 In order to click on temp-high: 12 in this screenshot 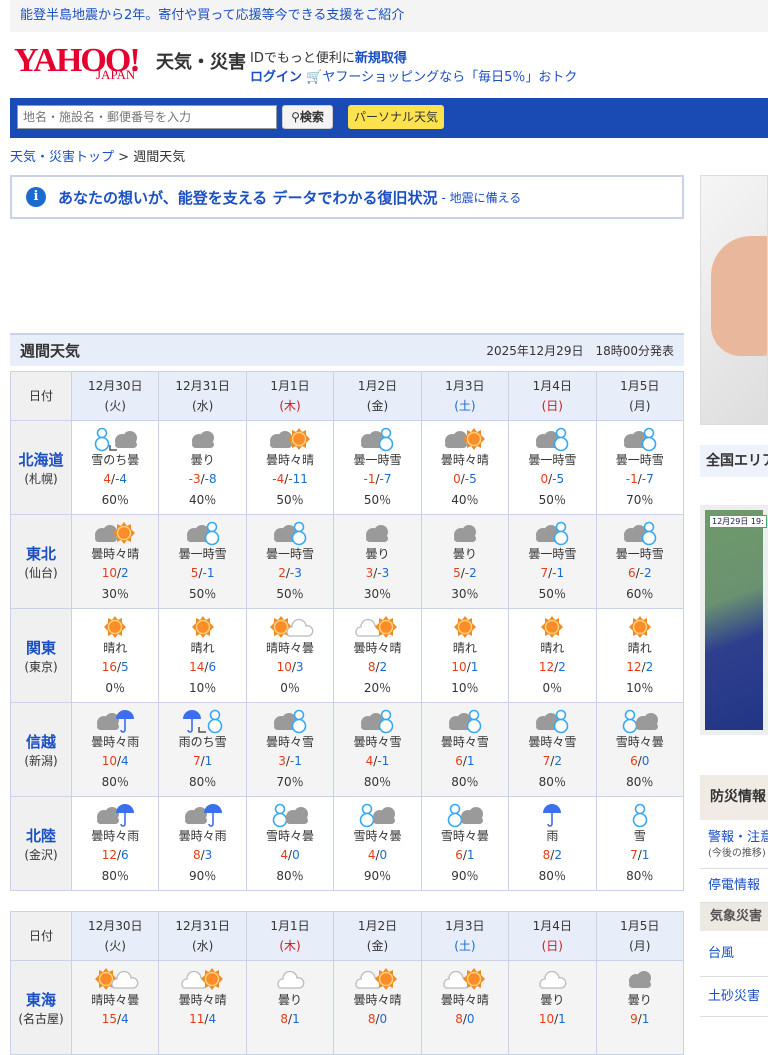, I will do `click(546, 667)`.